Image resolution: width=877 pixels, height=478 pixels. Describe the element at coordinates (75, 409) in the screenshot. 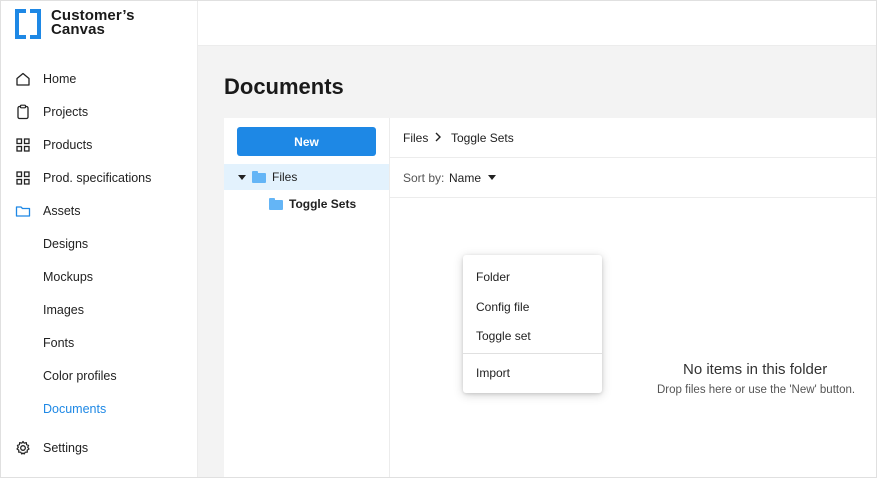

I see `sidebar-item-label: Documents` at that location.